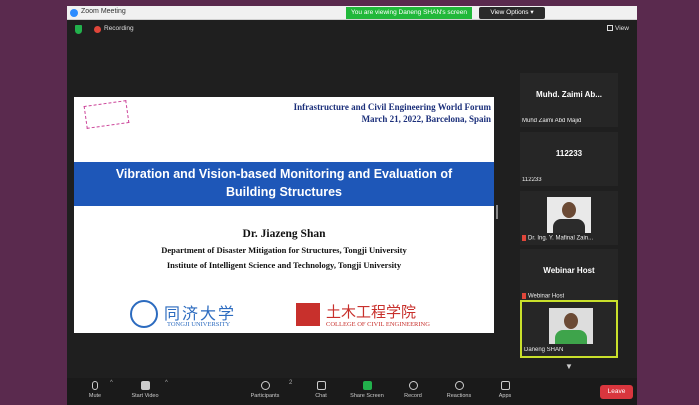  Describe the element at coordinates (291, 383) in the screenshot. I see `participants-count: 2` at that location.